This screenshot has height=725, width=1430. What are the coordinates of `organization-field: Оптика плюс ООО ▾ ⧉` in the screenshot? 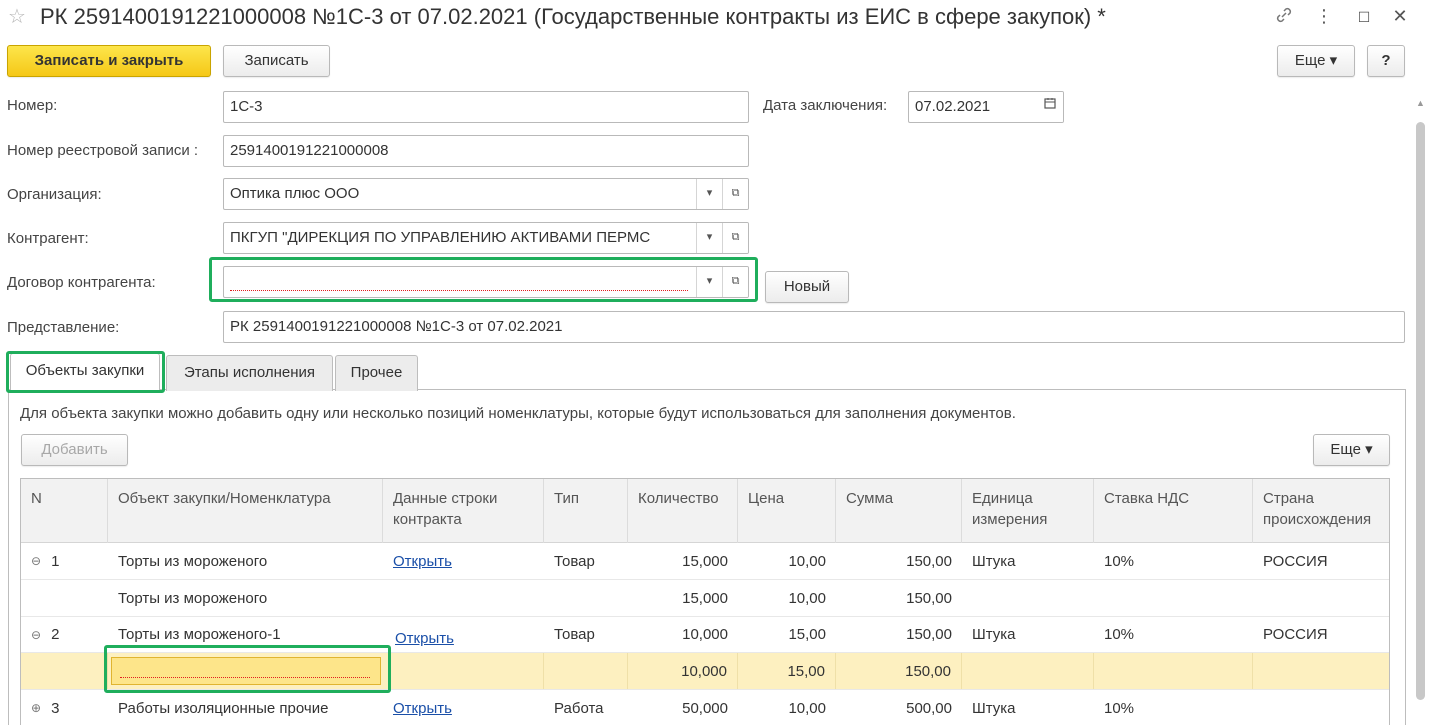 It's located at (486, 194).